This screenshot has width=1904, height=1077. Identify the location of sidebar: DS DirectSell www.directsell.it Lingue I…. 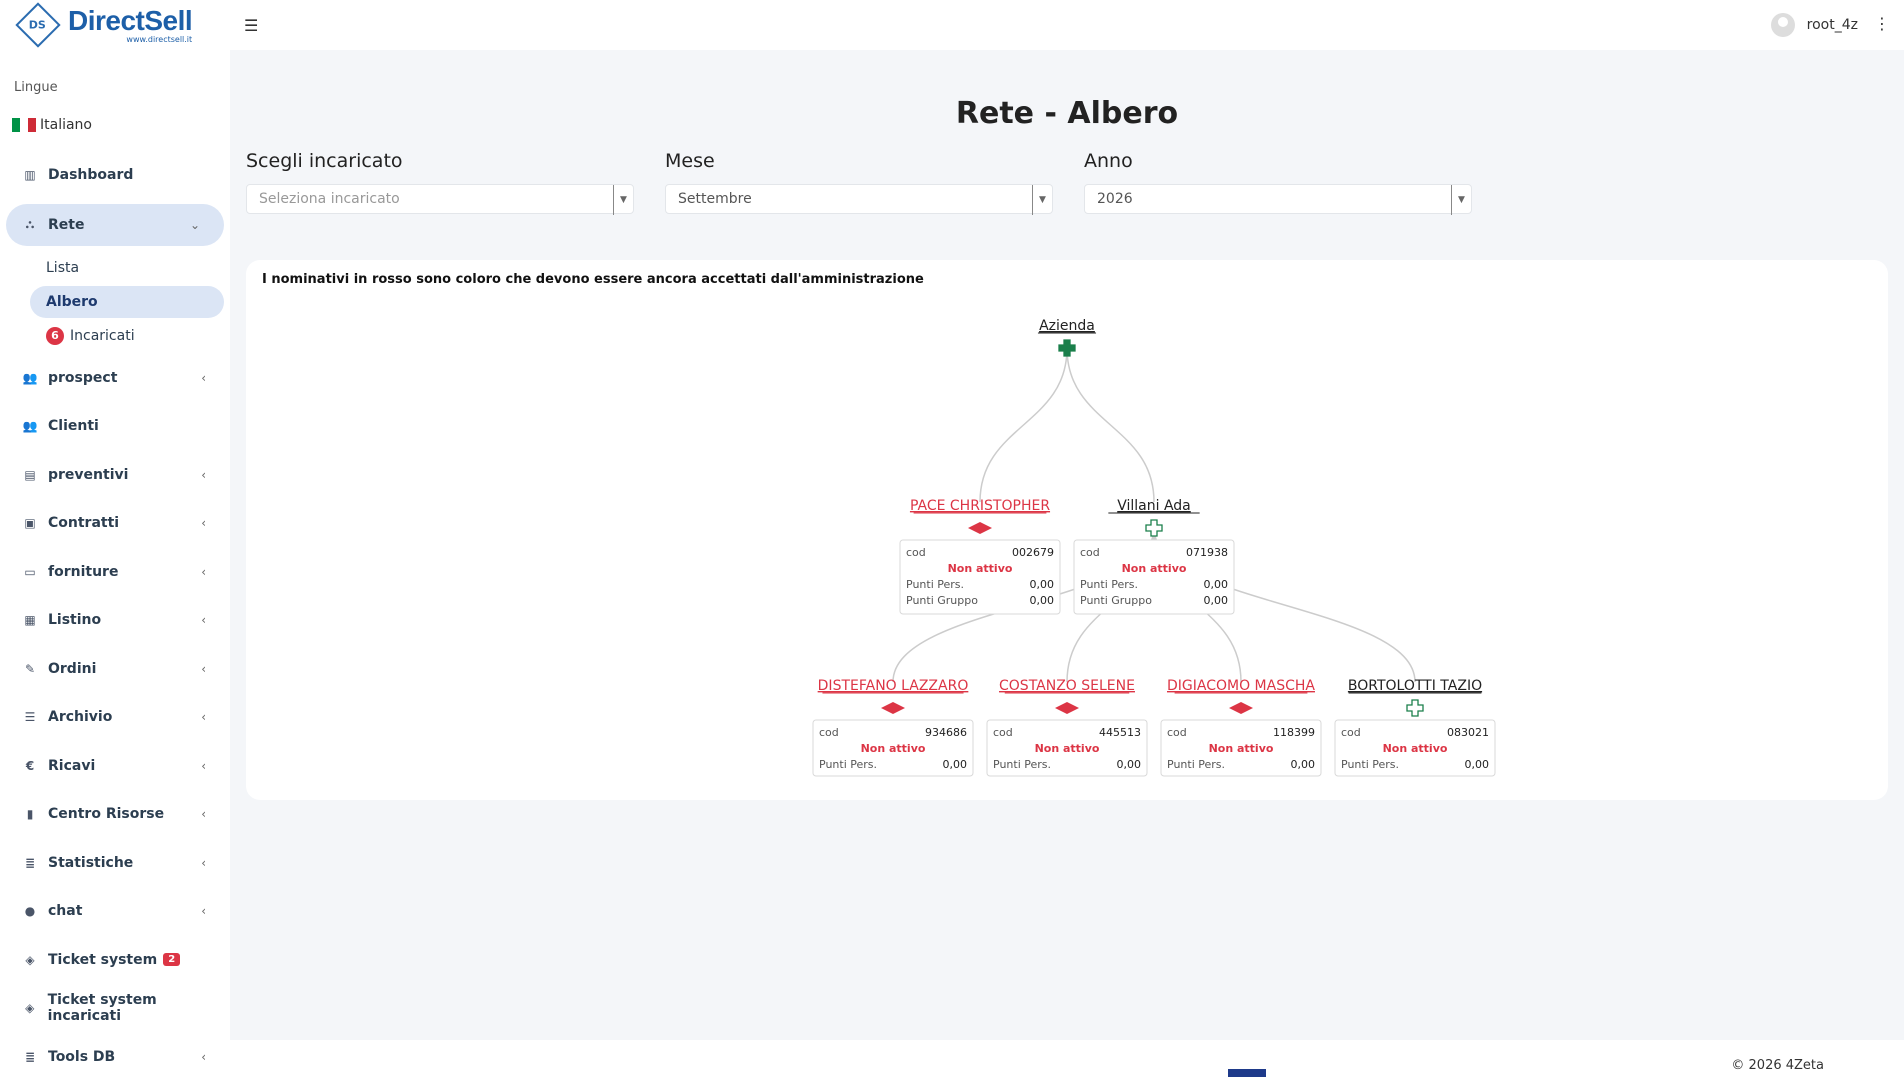
(115, 538).